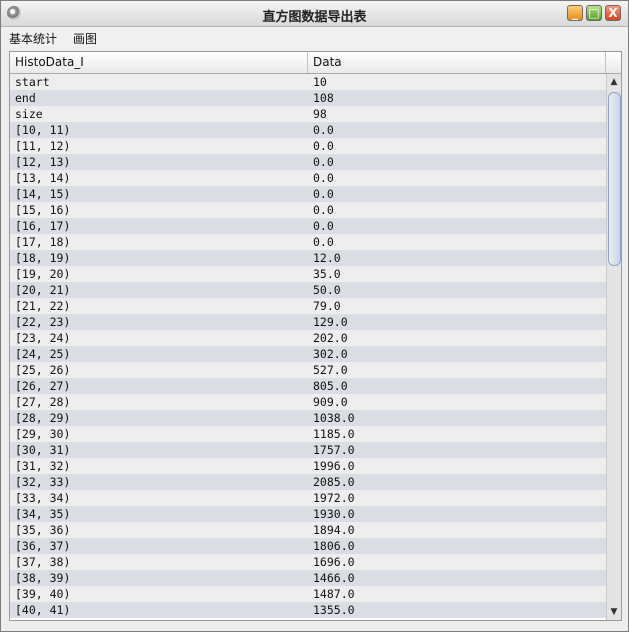 The image size is (629, 632). I want to click on data-value-cell: 129.0, so click(330, 322).